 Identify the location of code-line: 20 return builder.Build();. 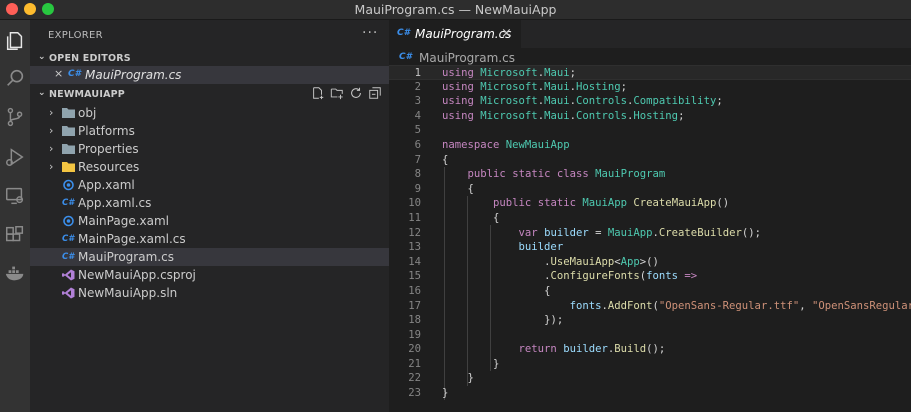
(537, 349).